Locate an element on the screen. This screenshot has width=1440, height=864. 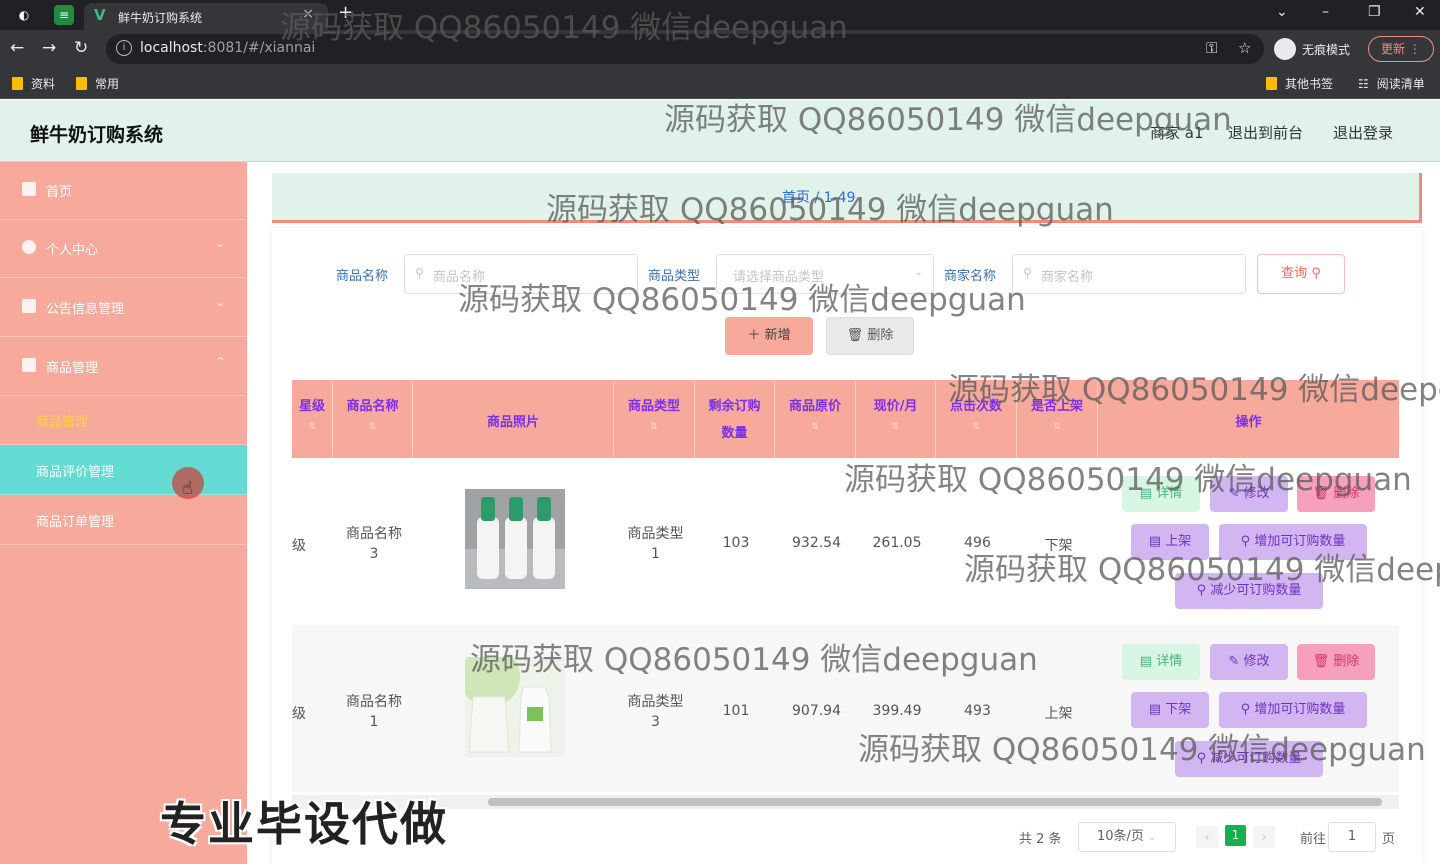
column-header-remaining: 剩余订购 数量 is located at coordinates (735, 419).